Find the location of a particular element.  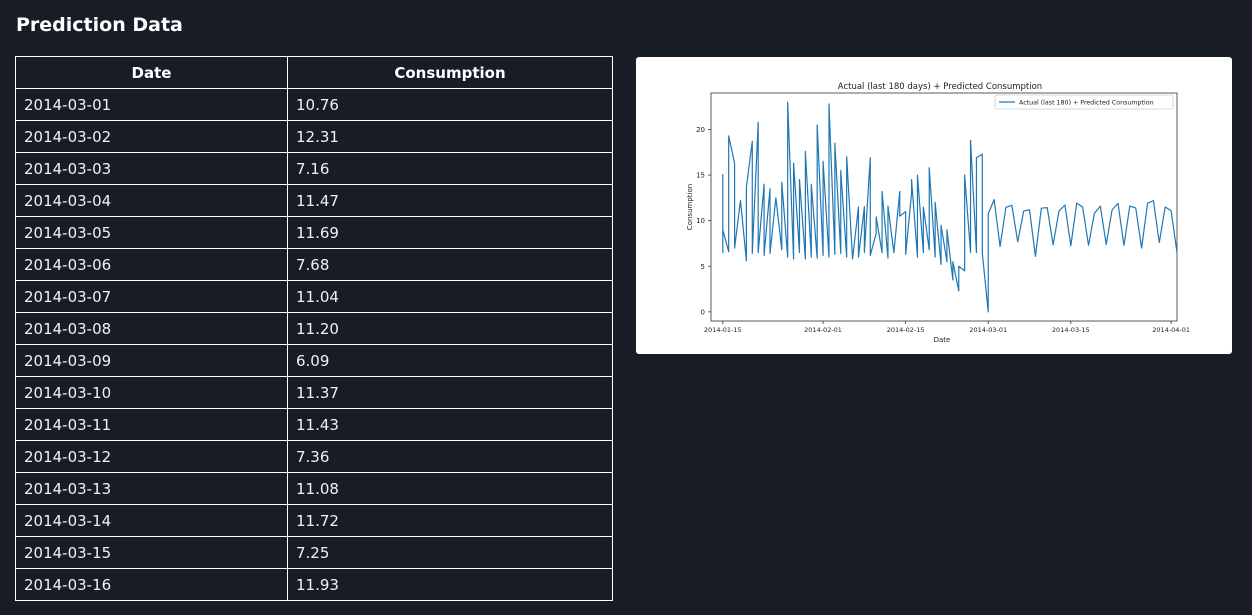

x-axis-label: Date is located at coordinates (942, 340).